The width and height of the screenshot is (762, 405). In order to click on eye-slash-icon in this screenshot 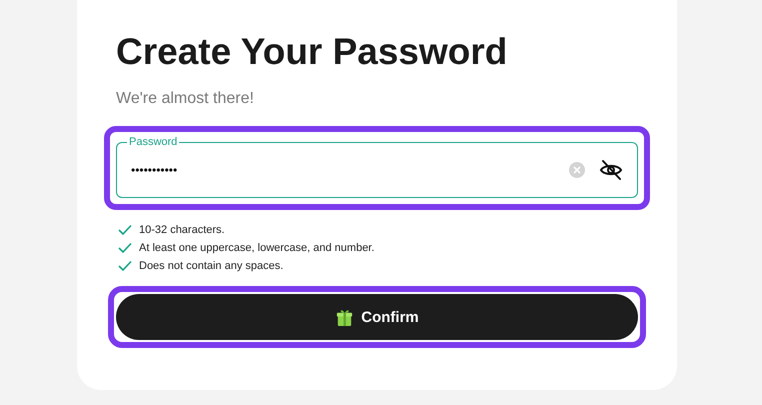, I will do `click(611, 170)`.